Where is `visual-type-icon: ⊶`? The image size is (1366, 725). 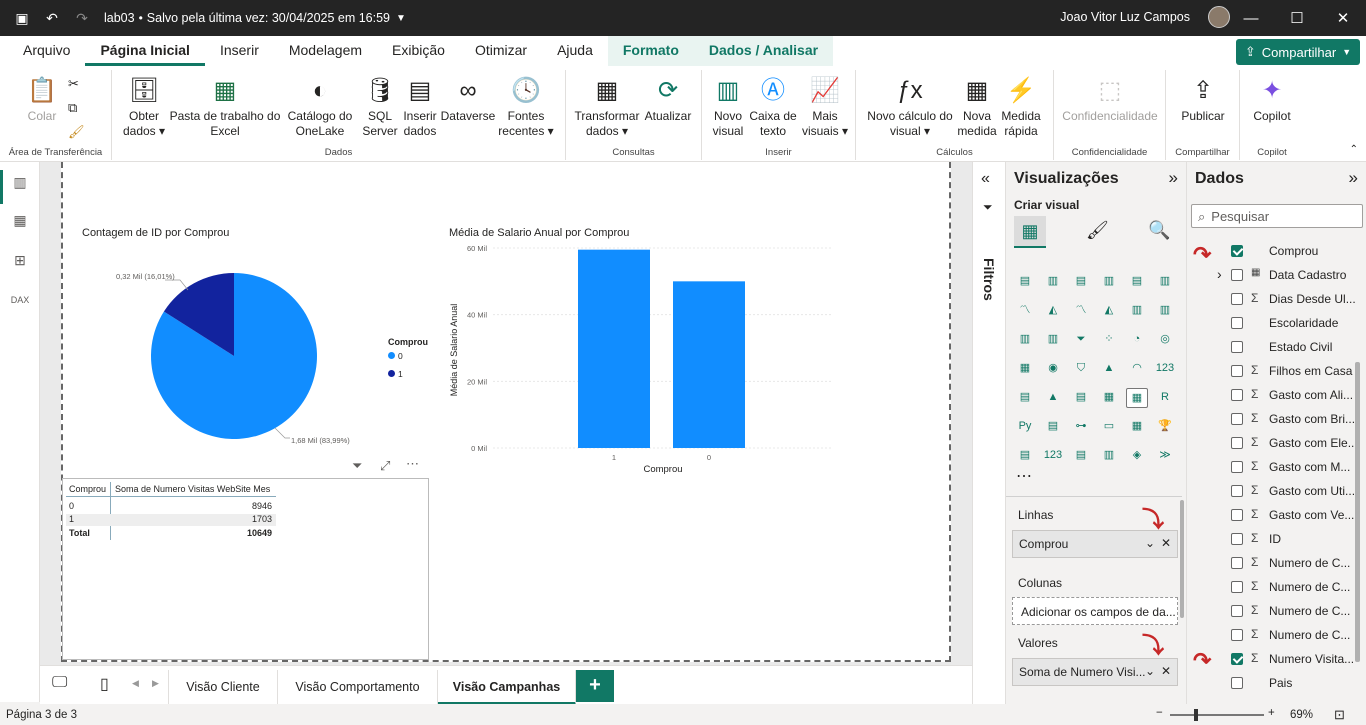 visual-type-icon: ⊶ is located at coordinates (1081, 427).